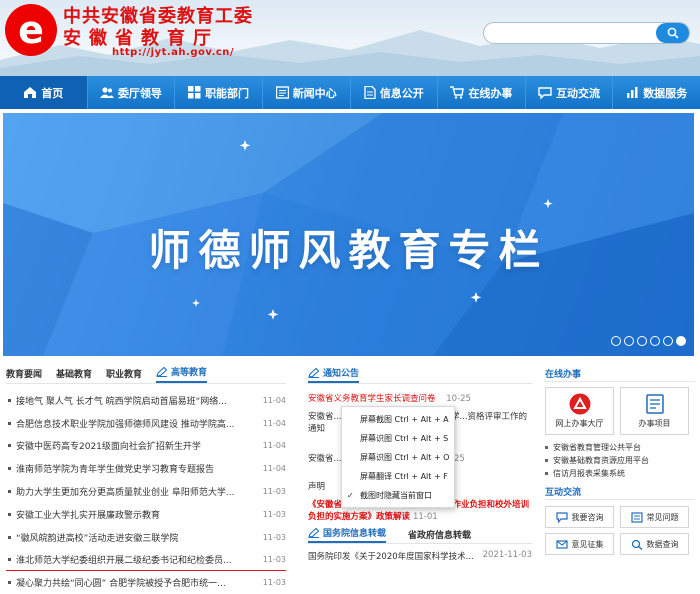 This screenshot has width=700, height=594. I want to click on feedback-button: 意见征集, so click(579, 544).